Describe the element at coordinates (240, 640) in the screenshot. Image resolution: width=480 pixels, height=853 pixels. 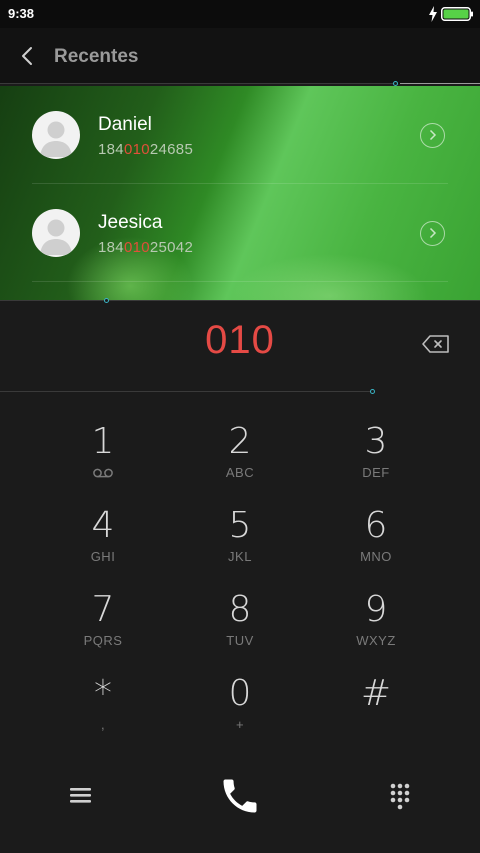
I see `key-letters: TUV` at that location.